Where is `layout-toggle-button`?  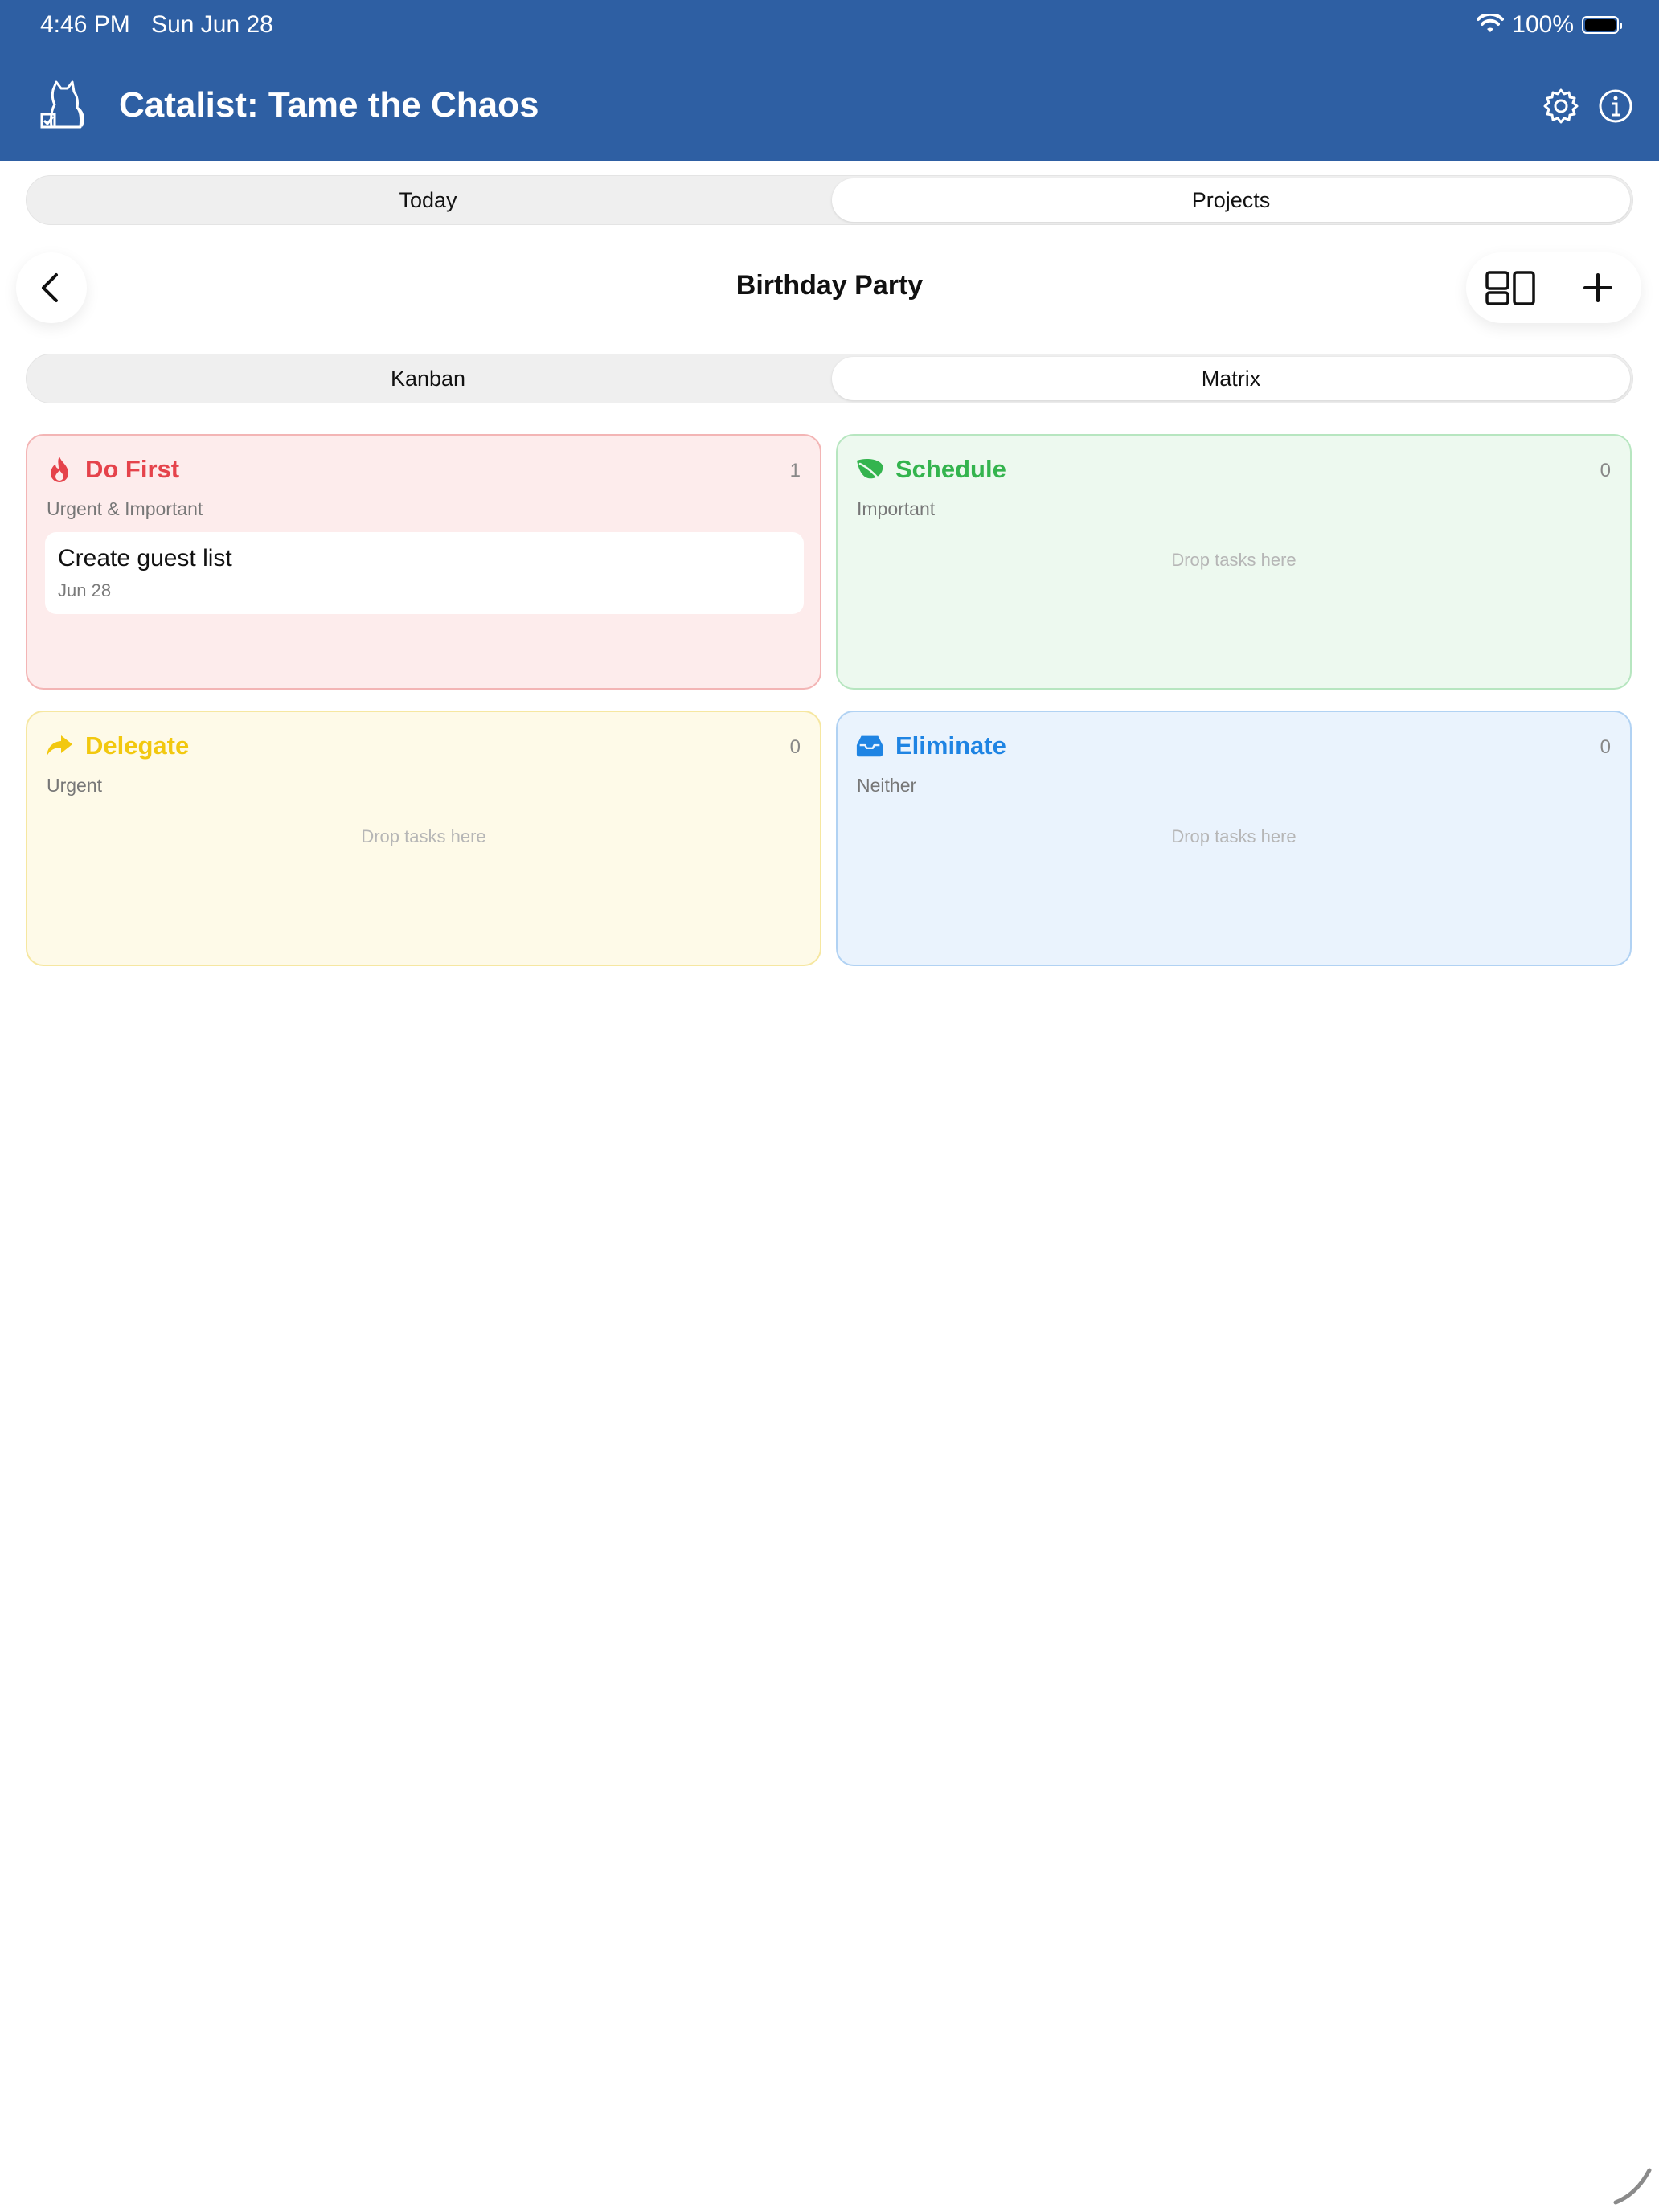 layout-toggle-button is located at coordinates (1510, 288).